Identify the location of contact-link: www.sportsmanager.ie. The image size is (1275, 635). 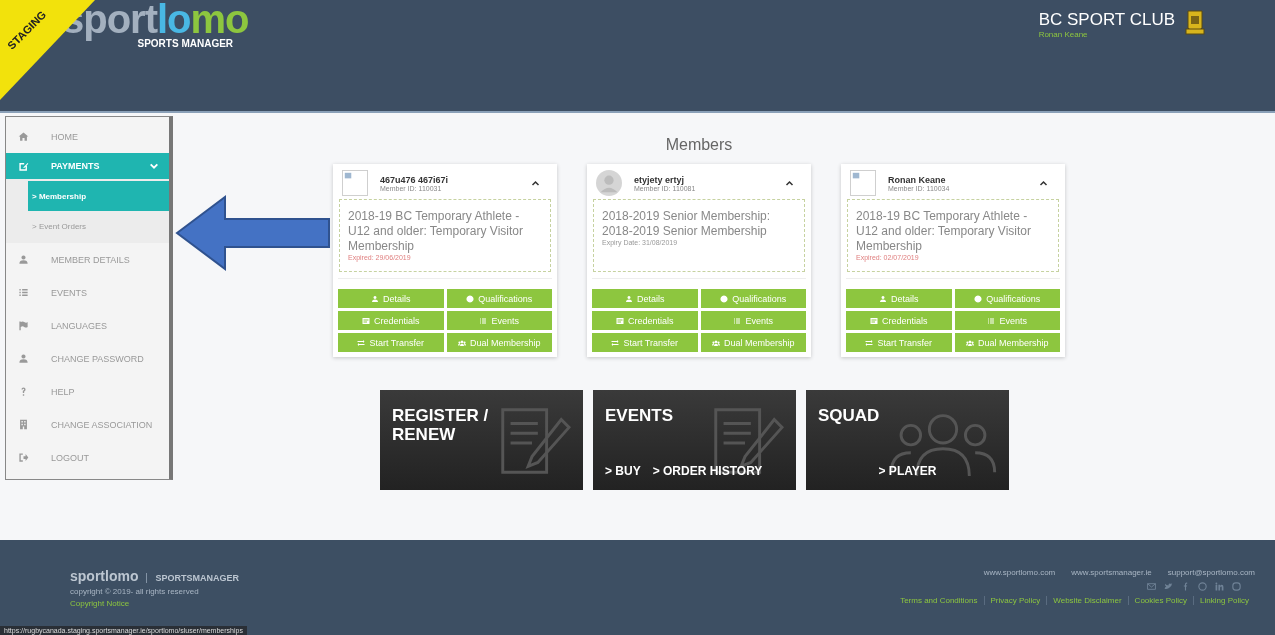
(1111, 572).